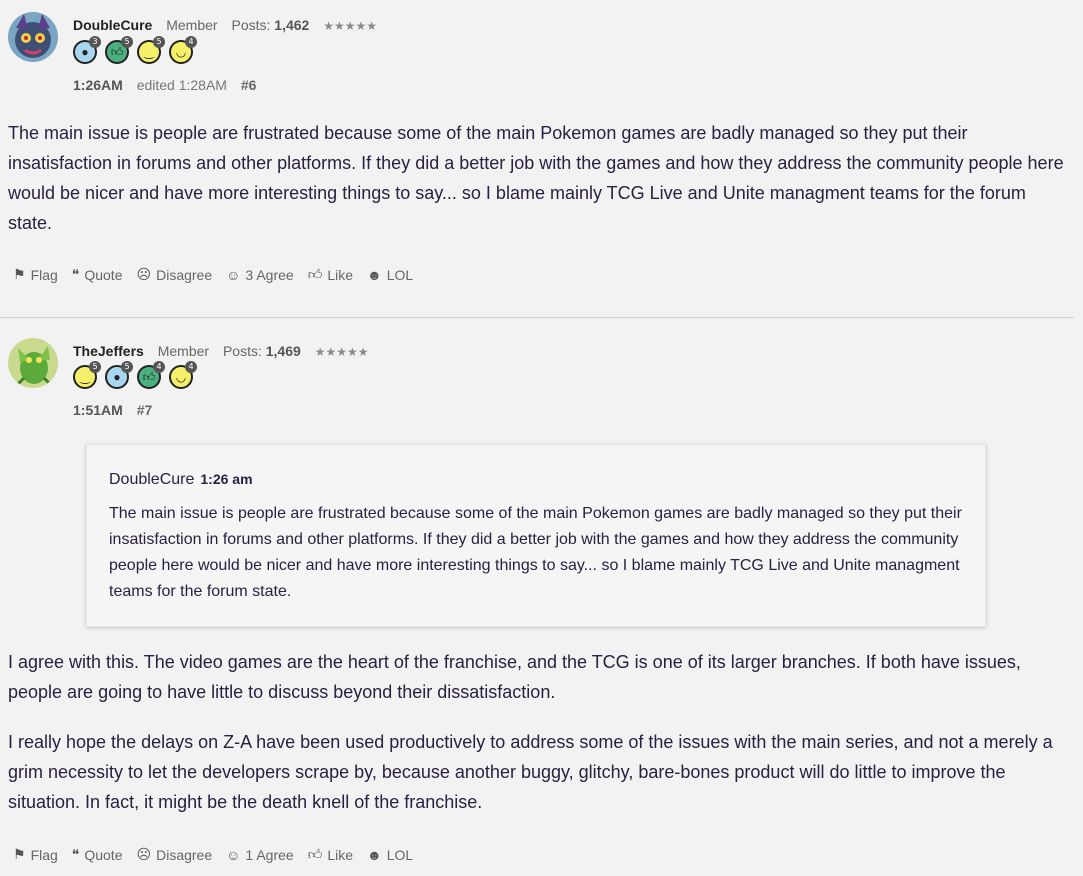 Image resolution: width=1083 pixels, height=876 pixels. What do you see at coordinates (151, 479) in the screenshot?
I see `quote-author: DoubleCure` at bounding box center [151, 479].